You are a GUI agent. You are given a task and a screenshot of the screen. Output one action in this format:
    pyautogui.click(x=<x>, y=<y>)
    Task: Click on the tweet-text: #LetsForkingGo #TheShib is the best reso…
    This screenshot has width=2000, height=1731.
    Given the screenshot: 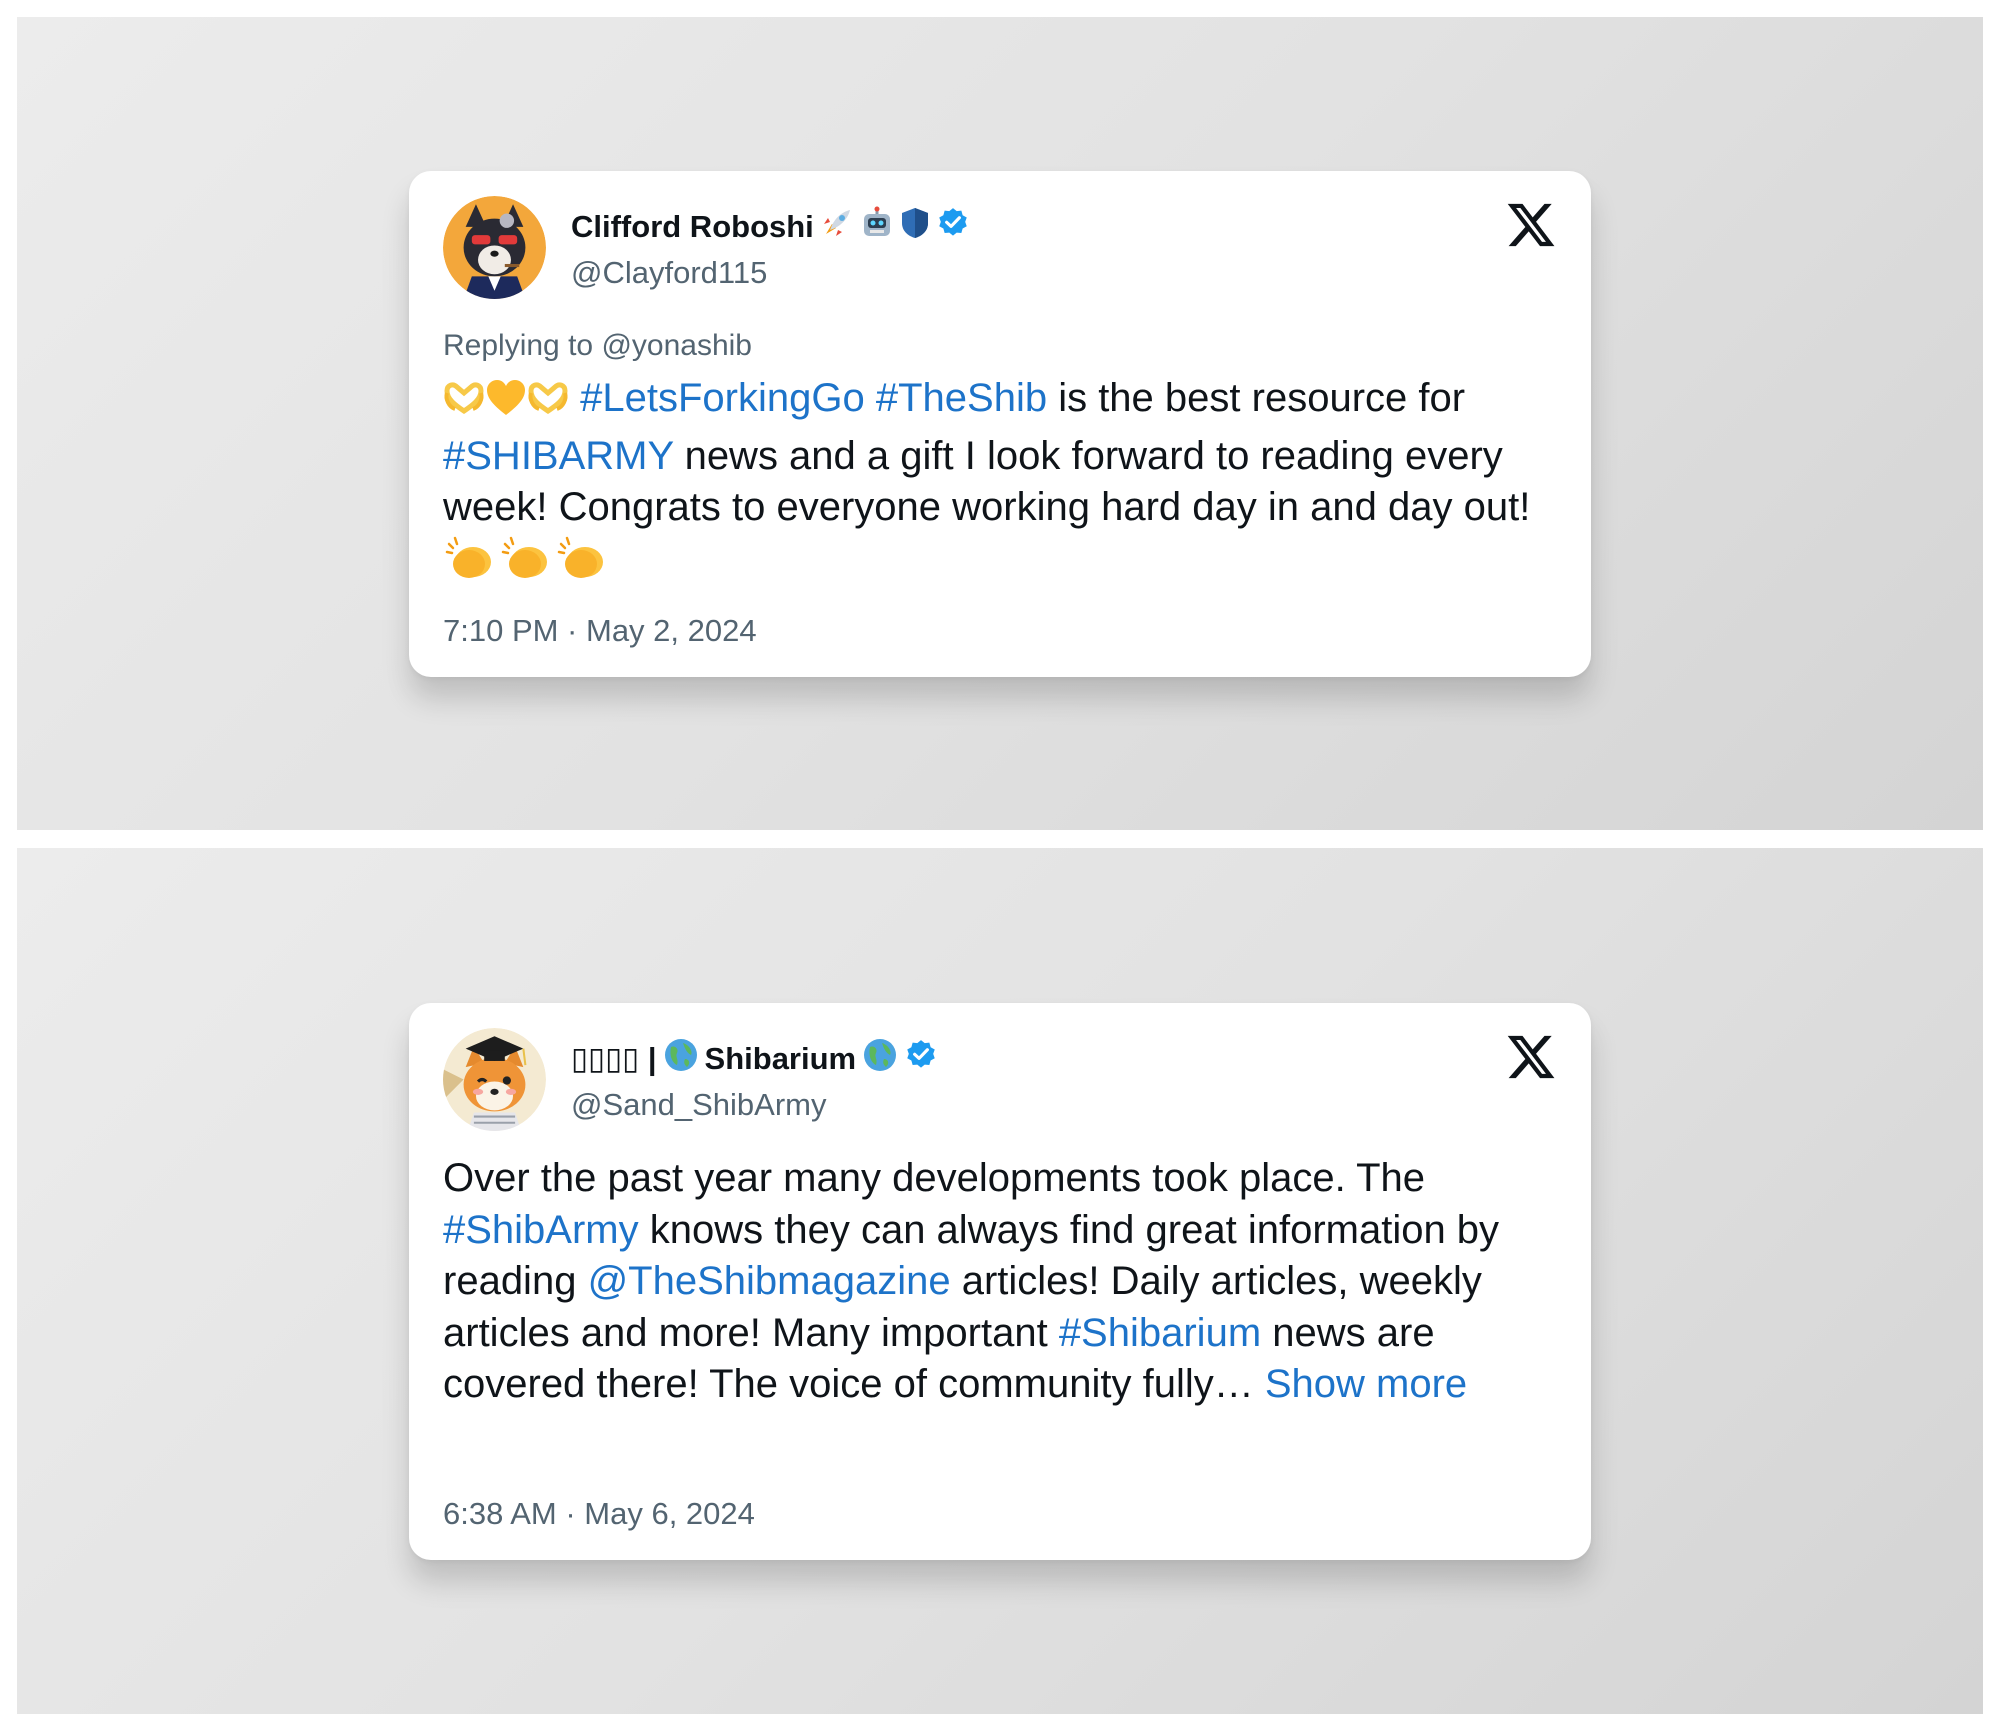 What is the action you would take?
    pyautogui.click(x=1003, y=484)
    